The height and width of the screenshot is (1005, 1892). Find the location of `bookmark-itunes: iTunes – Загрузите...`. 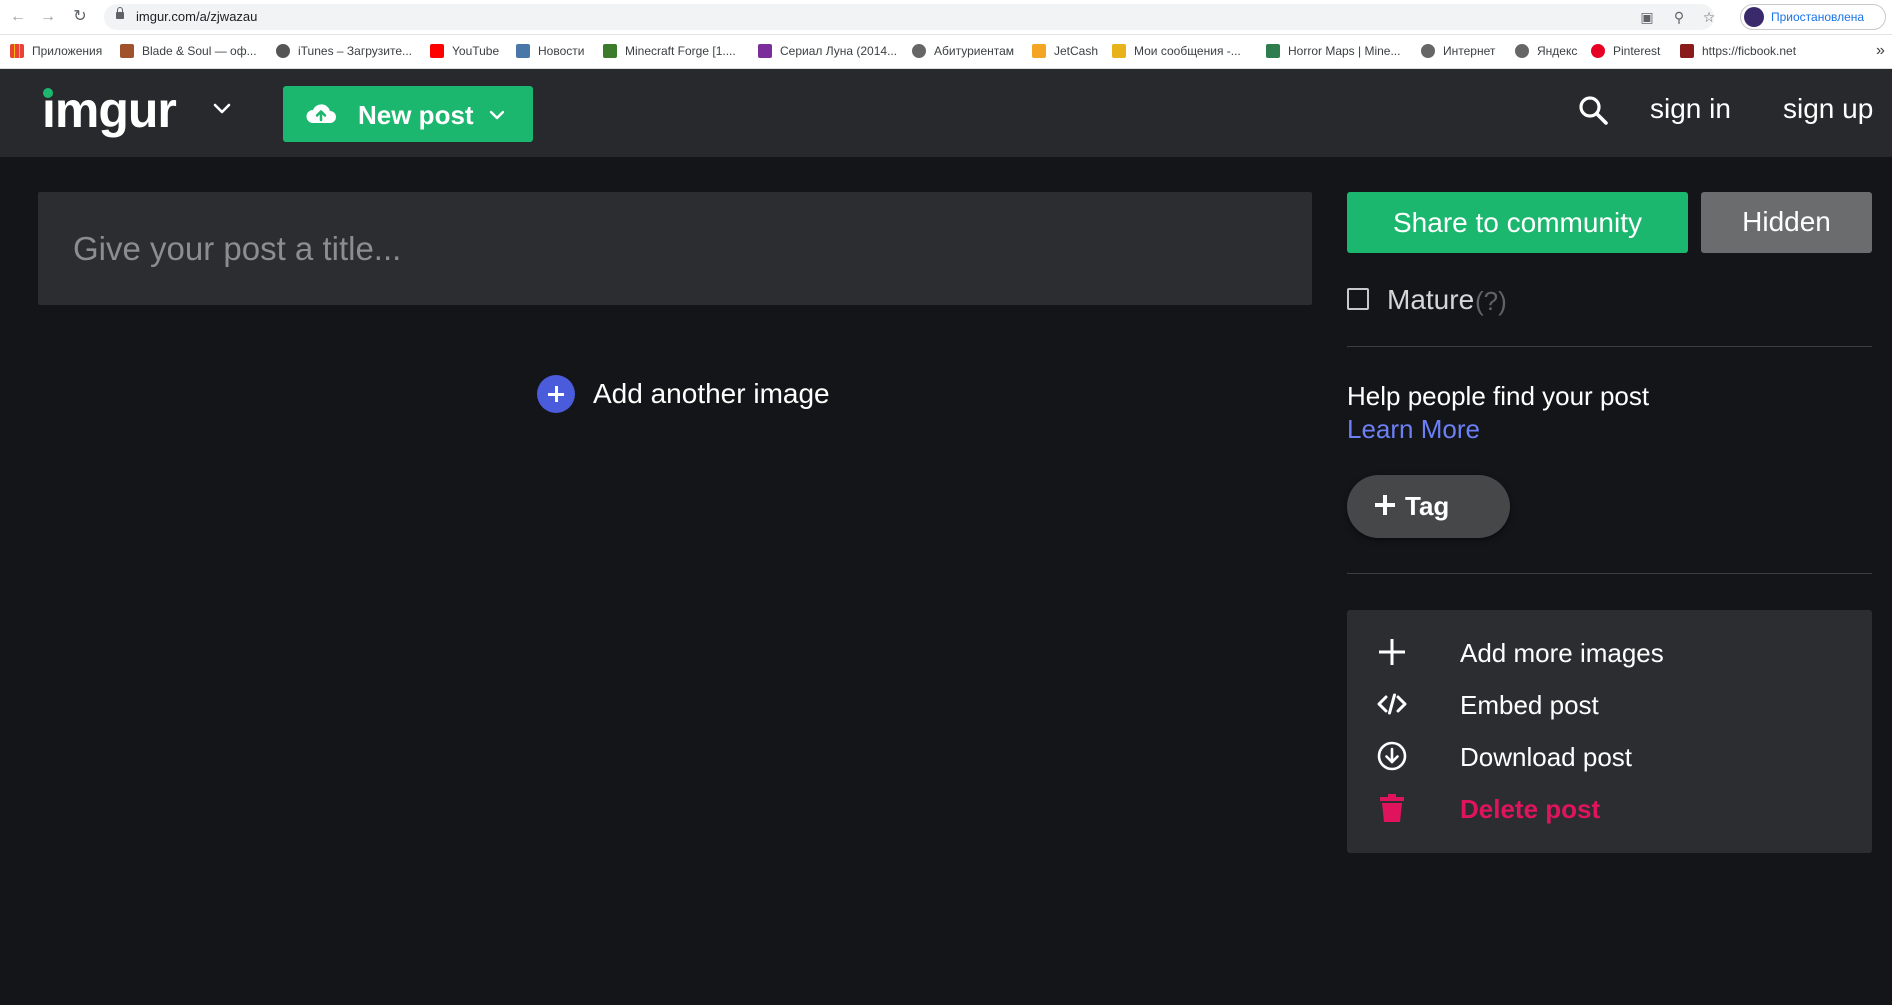

bookmark-itunes: iTunes – Загрузите... is located at coordinates (344, 51).